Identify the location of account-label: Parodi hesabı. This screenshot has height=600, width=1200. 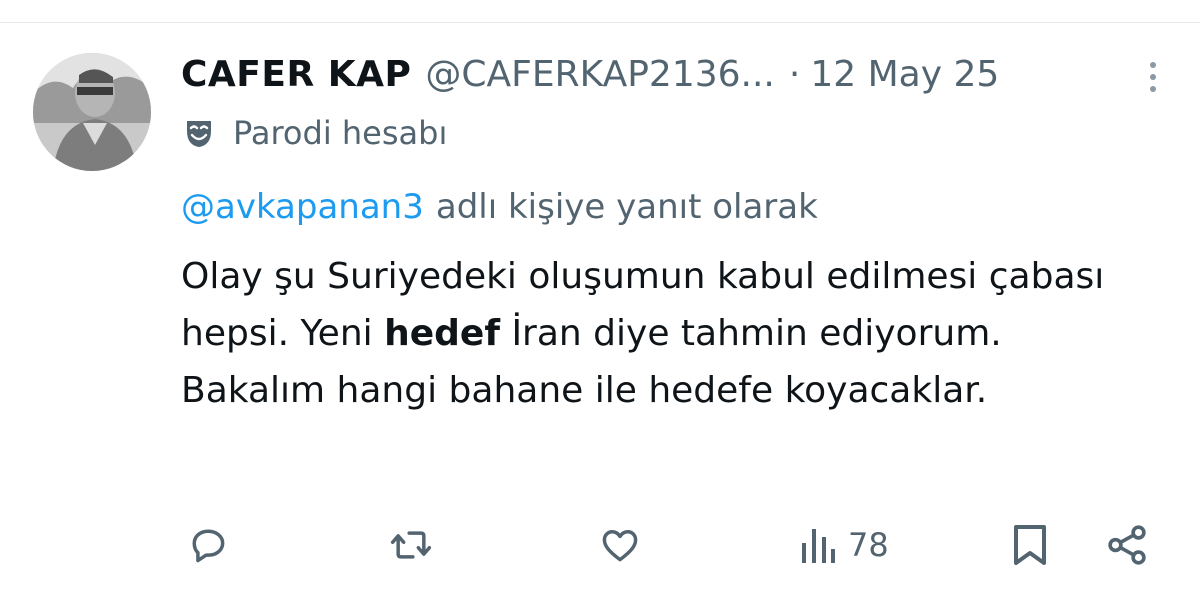
(315, 133).